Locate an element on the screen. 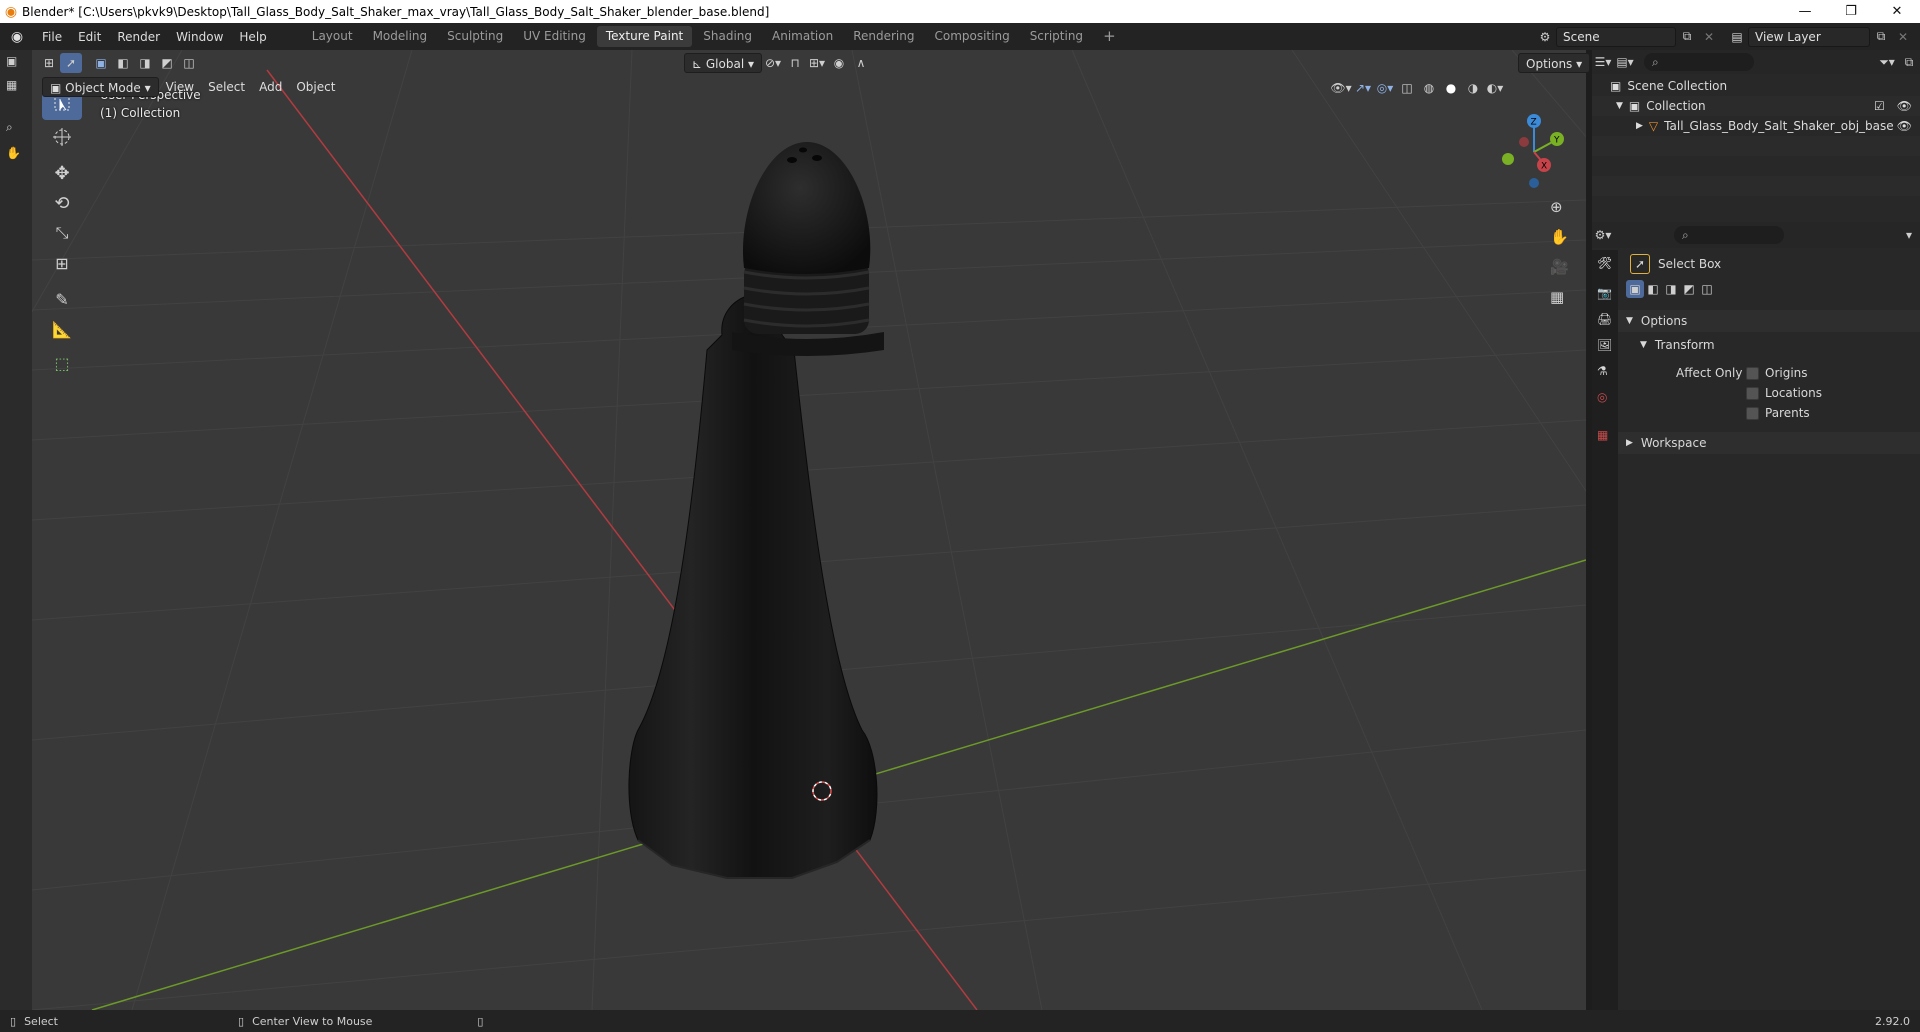  menu-object: Object is located at coordinates (315, 87).